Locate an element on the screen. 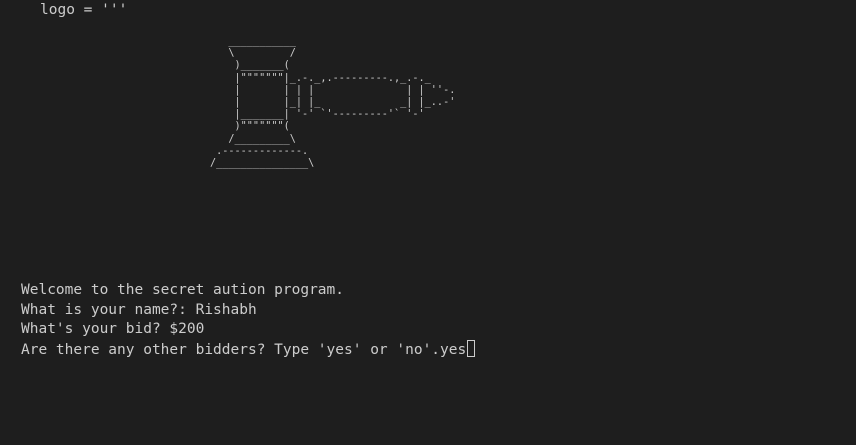  text-cursor is located at coordinates (471, 348).